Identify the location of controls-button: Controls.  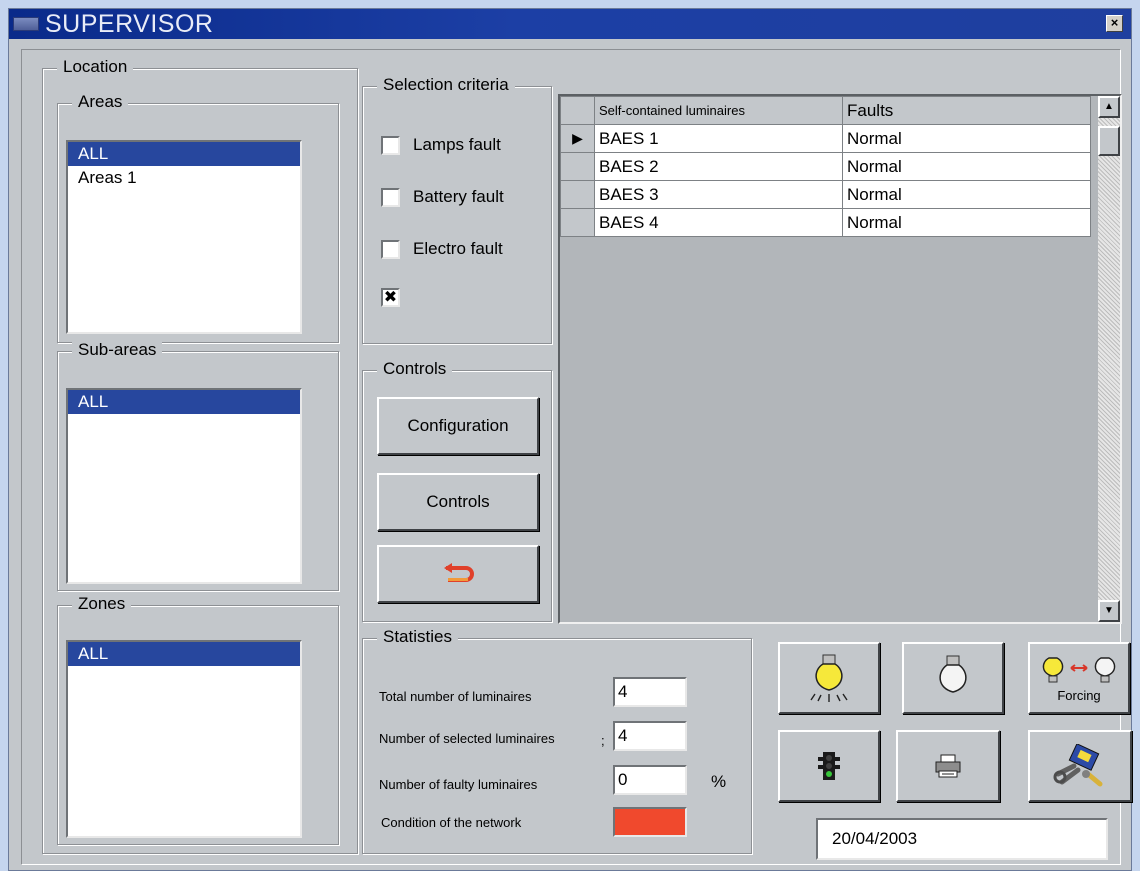
(458, 502).